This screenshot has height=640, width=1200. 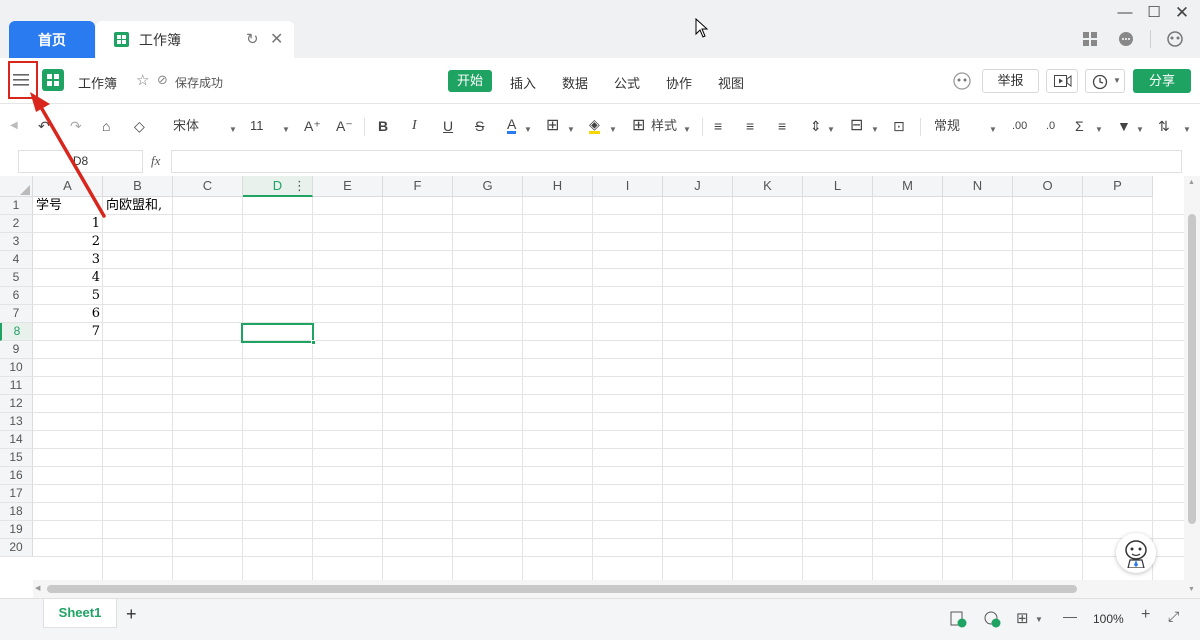 I want to click on decrease-decimal-icon: .0, so click(x=1050, y=126).